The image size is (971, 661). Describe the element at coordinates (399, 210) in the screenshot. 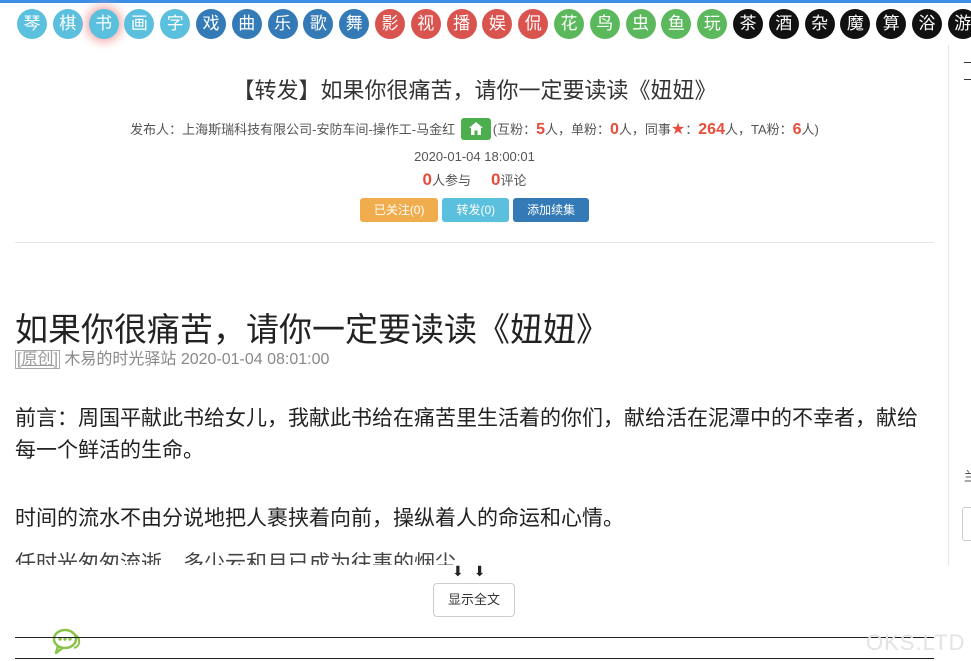

I see `follow-button: 已关注(0)` at that location.